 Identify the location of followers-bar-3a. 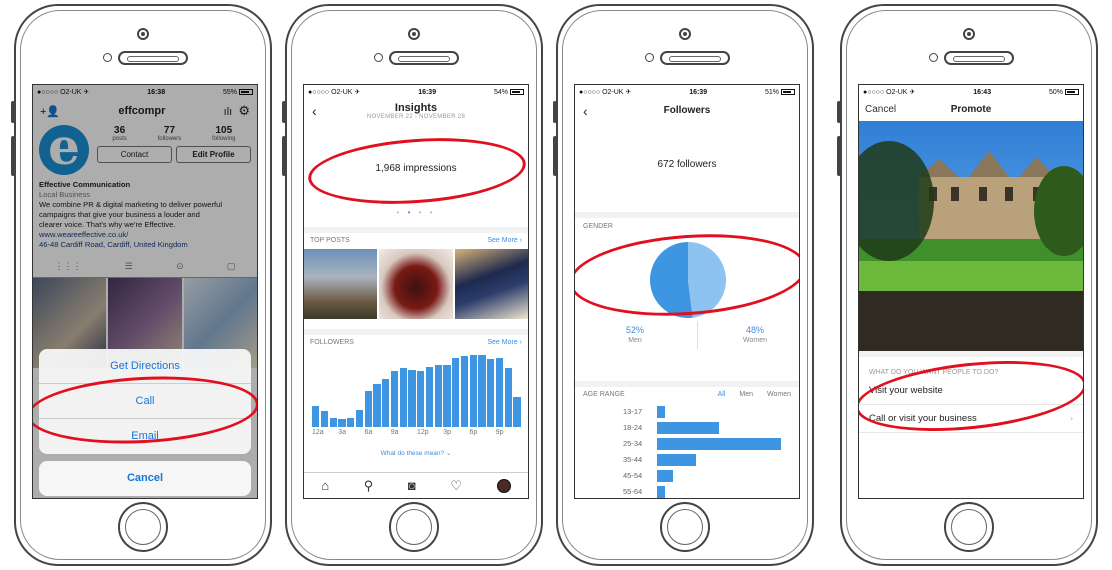
(342, 422).